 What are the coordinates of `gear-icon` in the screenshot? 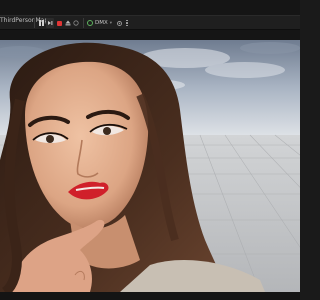 It's located at (119, 23).